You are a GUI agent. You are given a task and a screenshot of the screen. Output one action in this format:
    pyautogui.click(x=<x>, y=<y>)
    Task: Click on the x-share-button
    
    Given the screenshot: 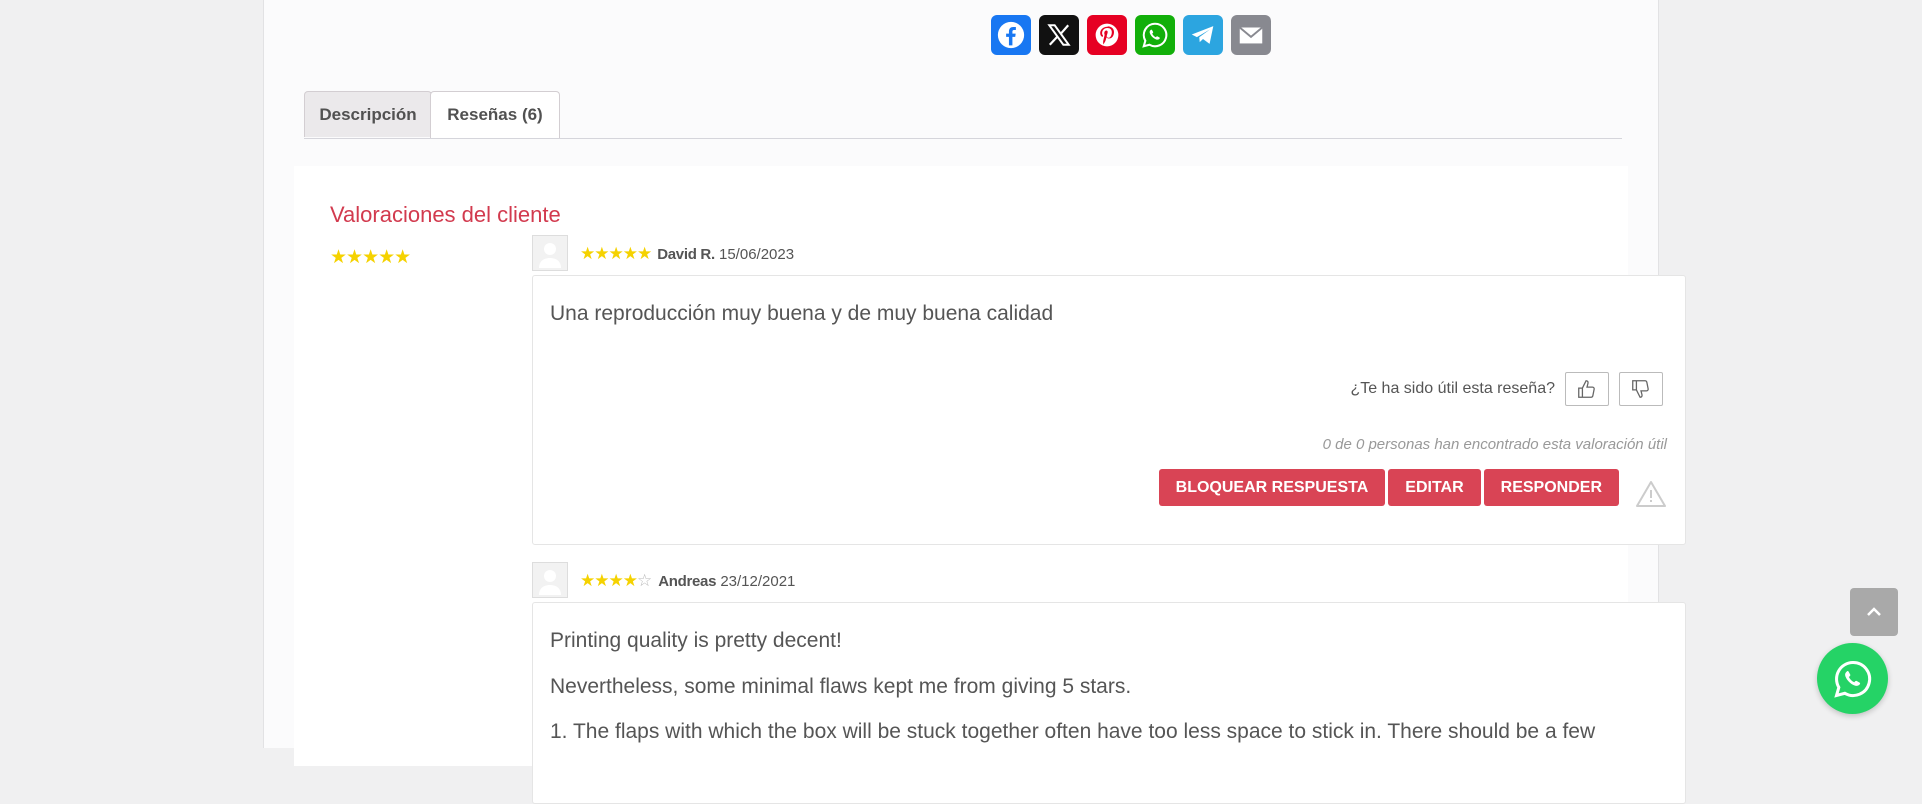 What is the action you would take?
    pyautogui.click(x=1059, y=35)
    